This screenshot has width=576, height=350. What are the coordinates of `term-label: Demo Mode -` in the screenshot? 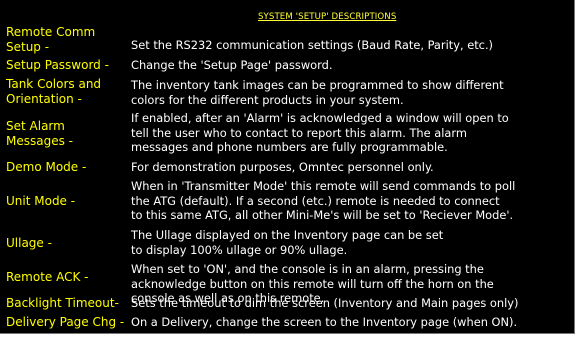 It's located at (46, 167).